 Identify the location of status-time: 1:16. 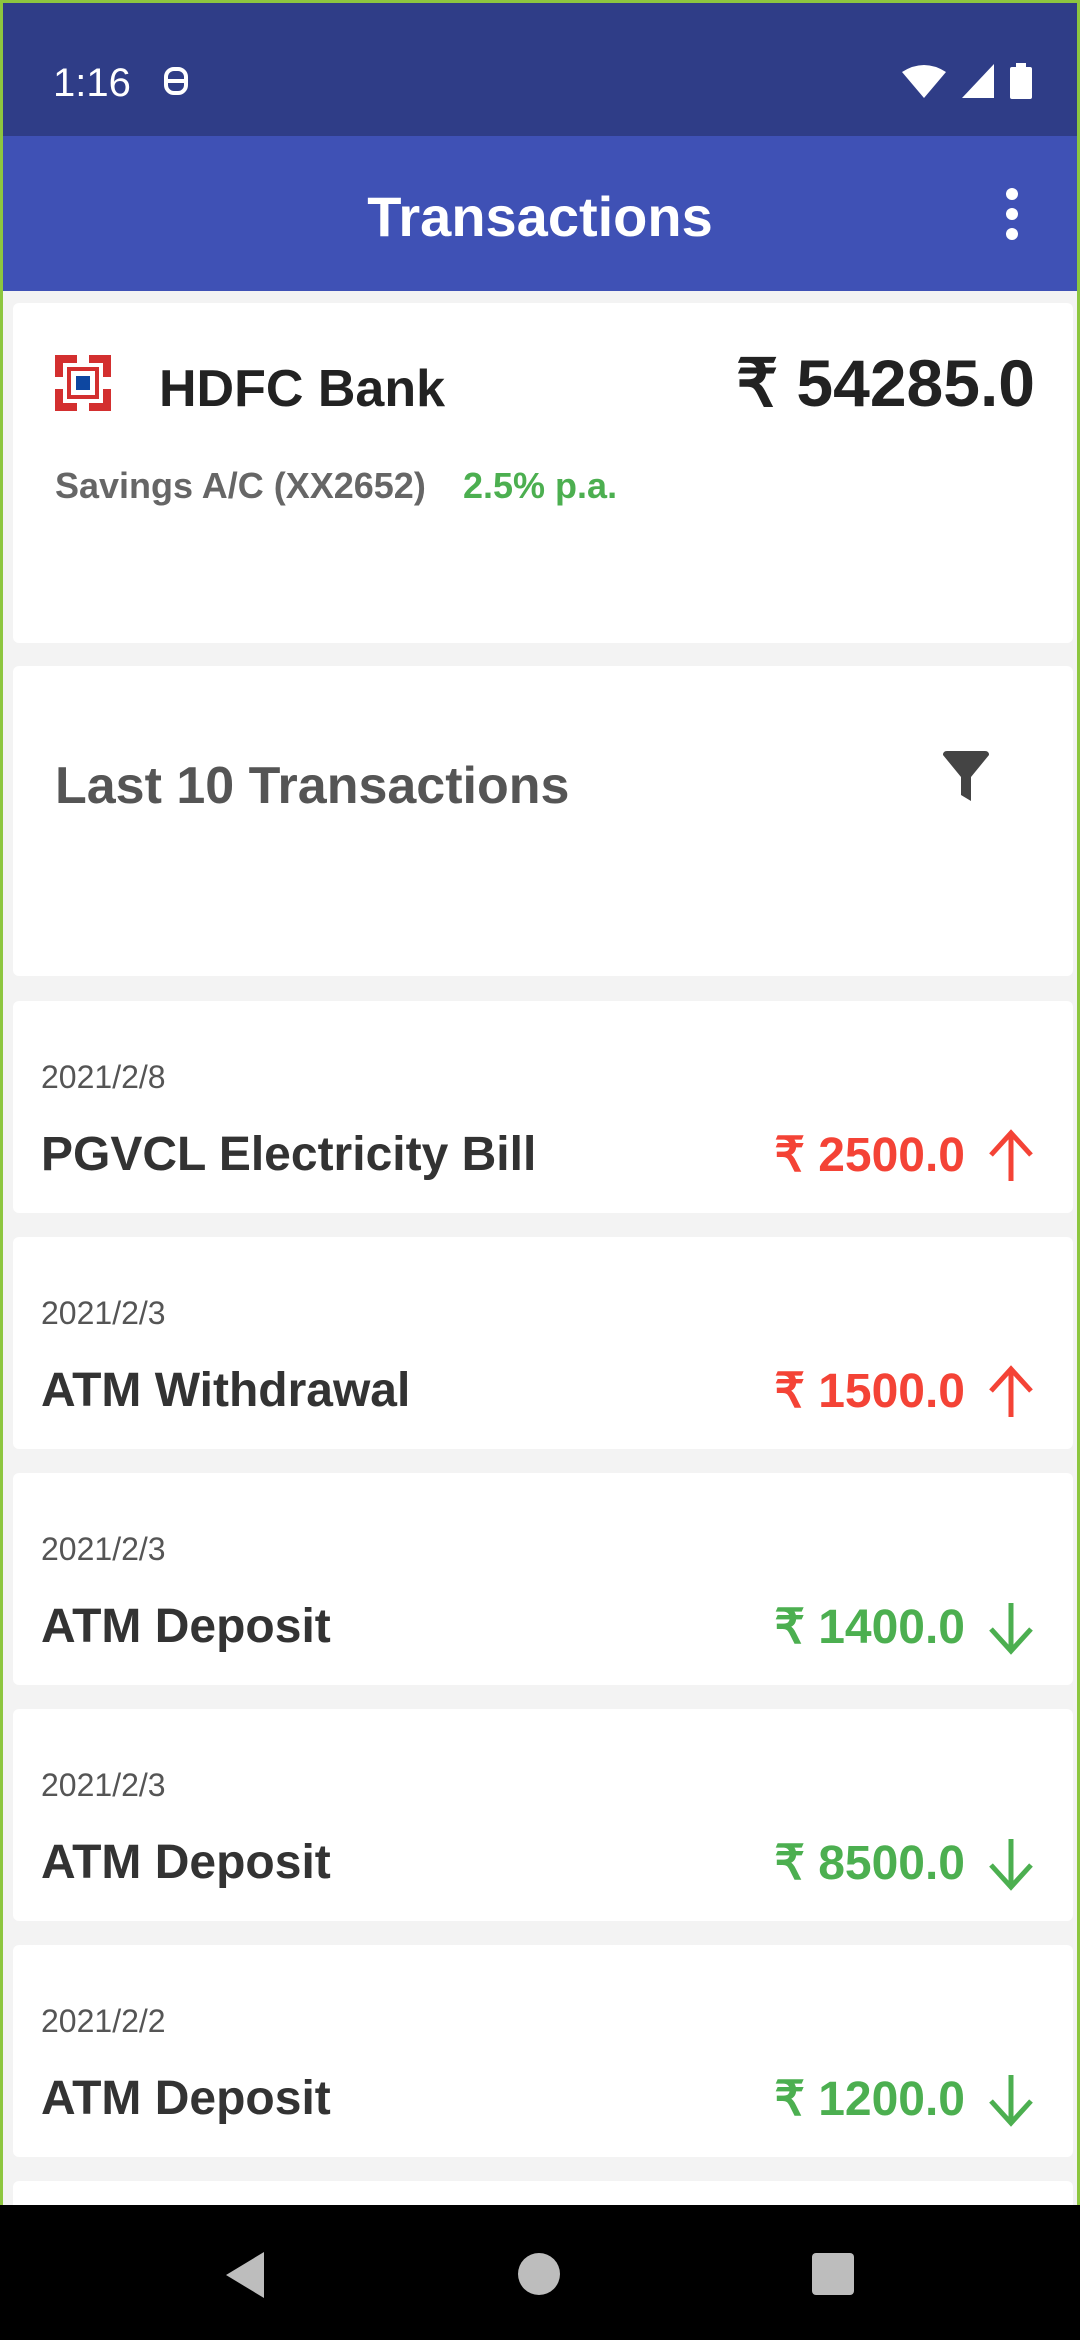
(92, 83).